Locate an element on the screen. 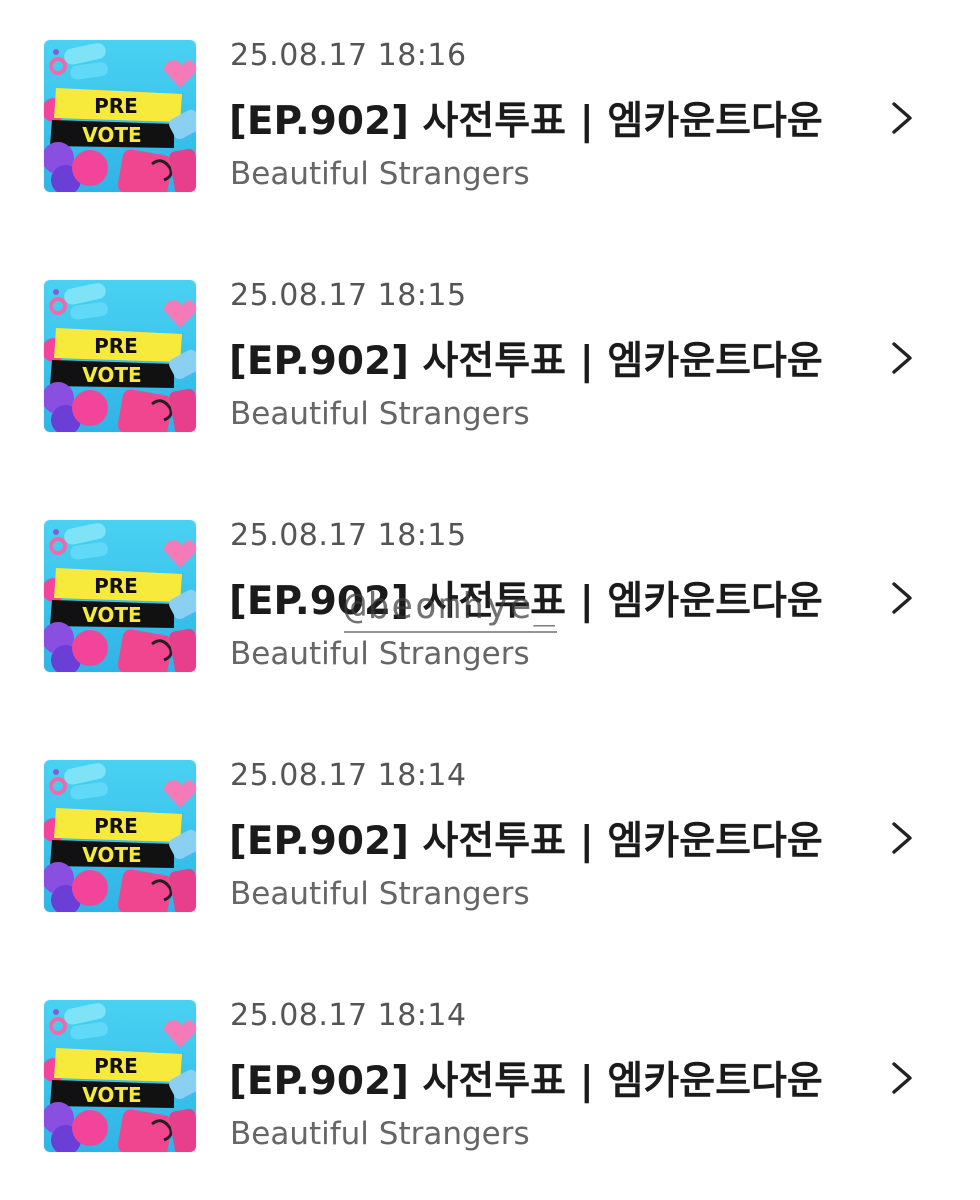 The image size is (980, 1200). item-date: 25.08.17 18:16 is located at coordinates (348, 55).